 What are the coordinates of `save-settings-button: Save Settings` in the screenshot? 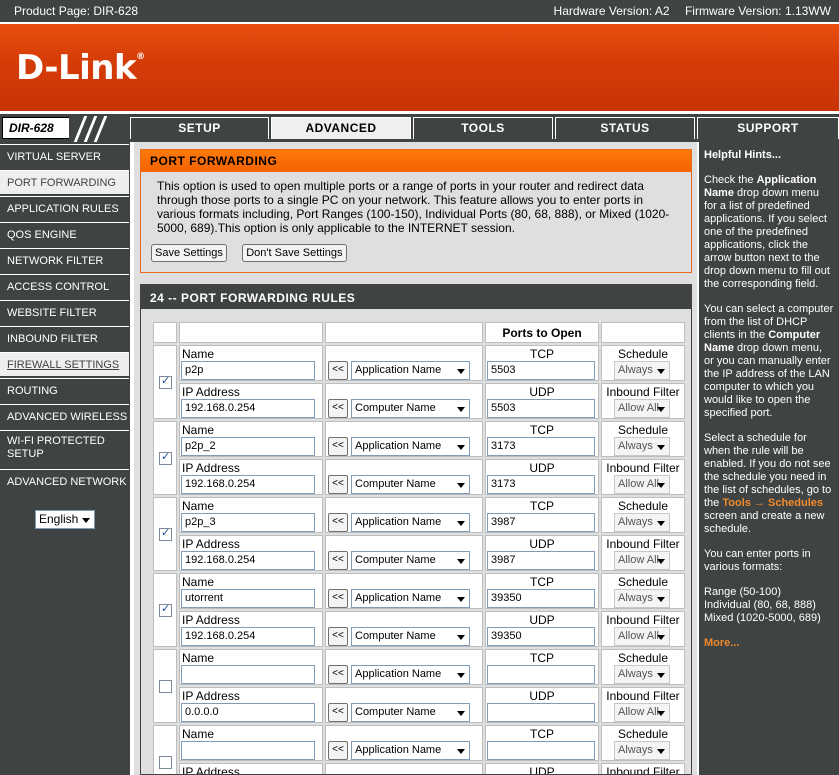 It's located at (189, 253).